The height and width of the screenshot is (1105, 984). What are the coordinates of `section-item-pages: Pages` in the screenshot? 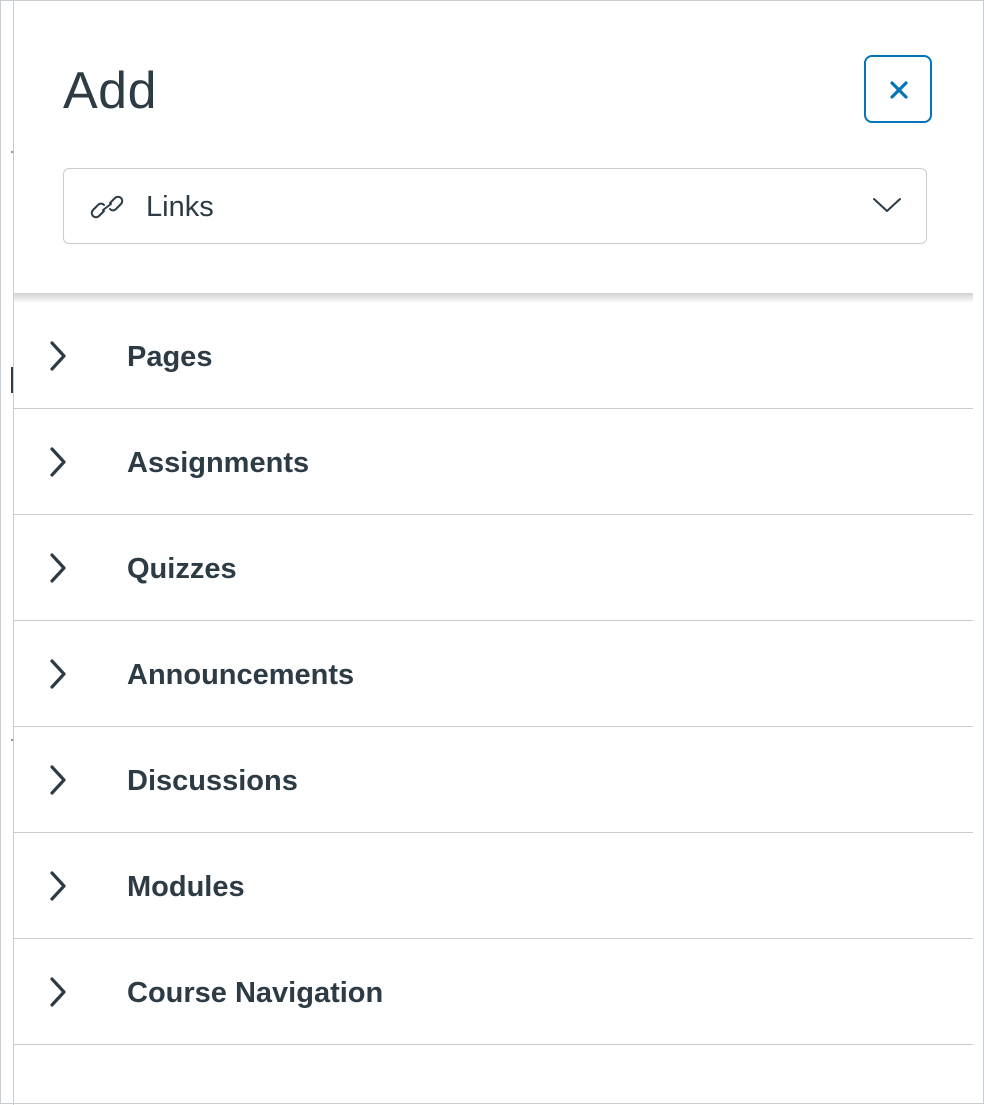 It's located at (493, 356).